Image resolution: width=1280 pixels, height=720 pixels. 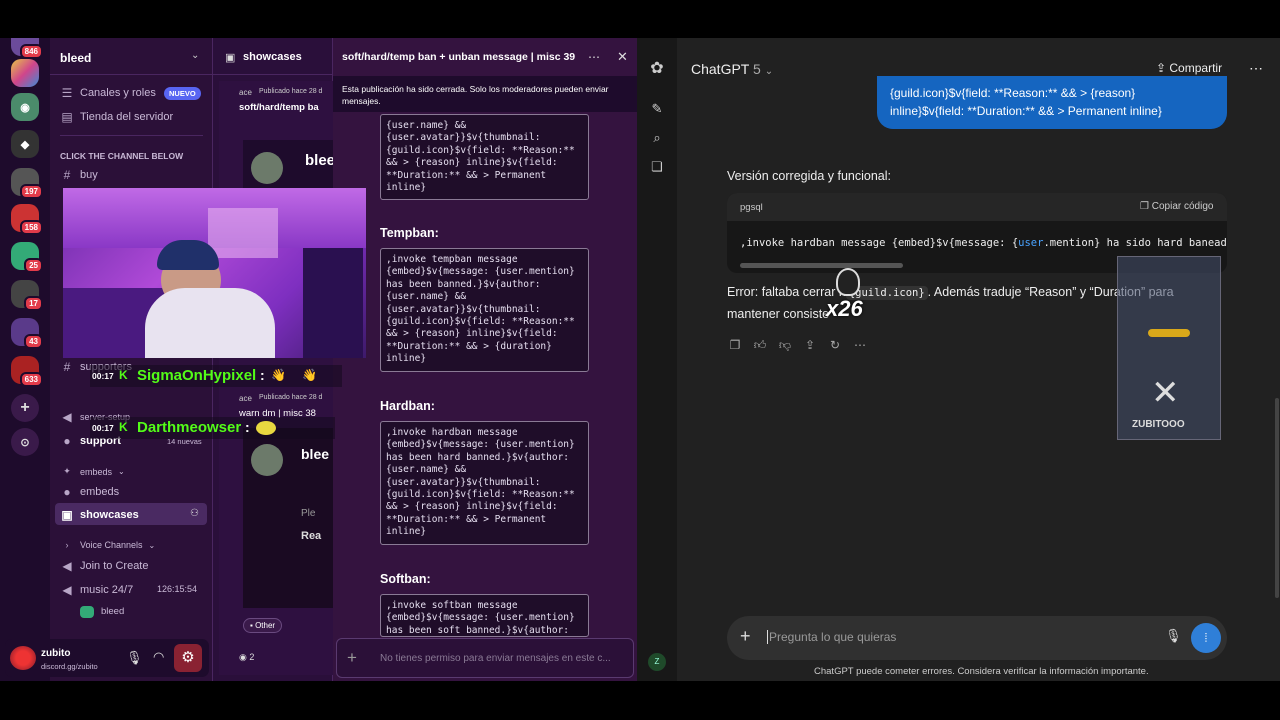 I want to click on server-icon: 846, so click(x=27, y=48).